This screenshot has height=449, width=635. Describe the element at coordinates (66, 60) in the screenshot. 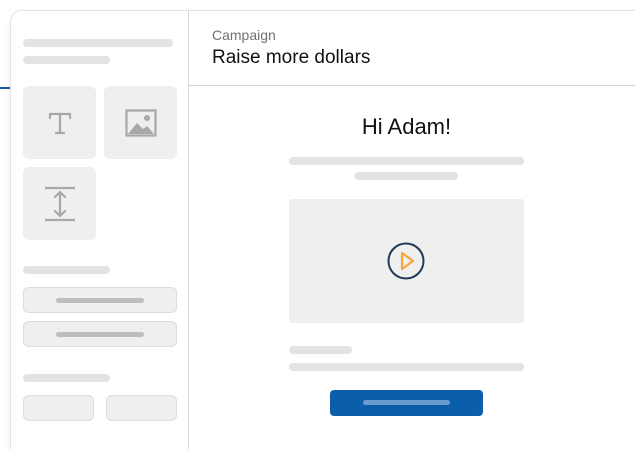

I see `sidebar-subheading-placeholder` at that location.